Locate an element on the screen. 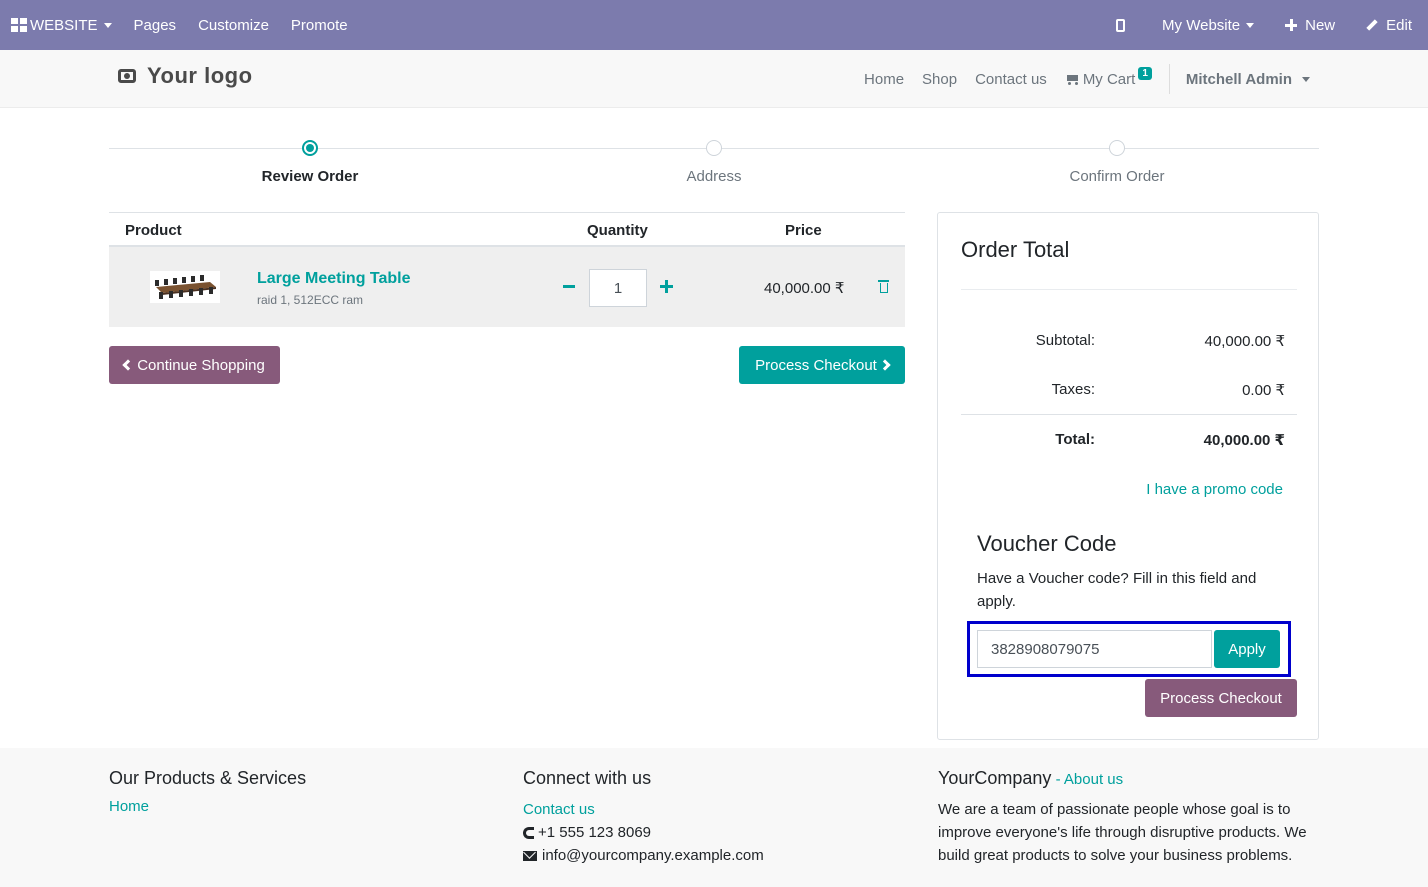 Image resolution: width=1428 pixels, height=887 pixels. nav-home: Home is located at coordinates (884, 79).